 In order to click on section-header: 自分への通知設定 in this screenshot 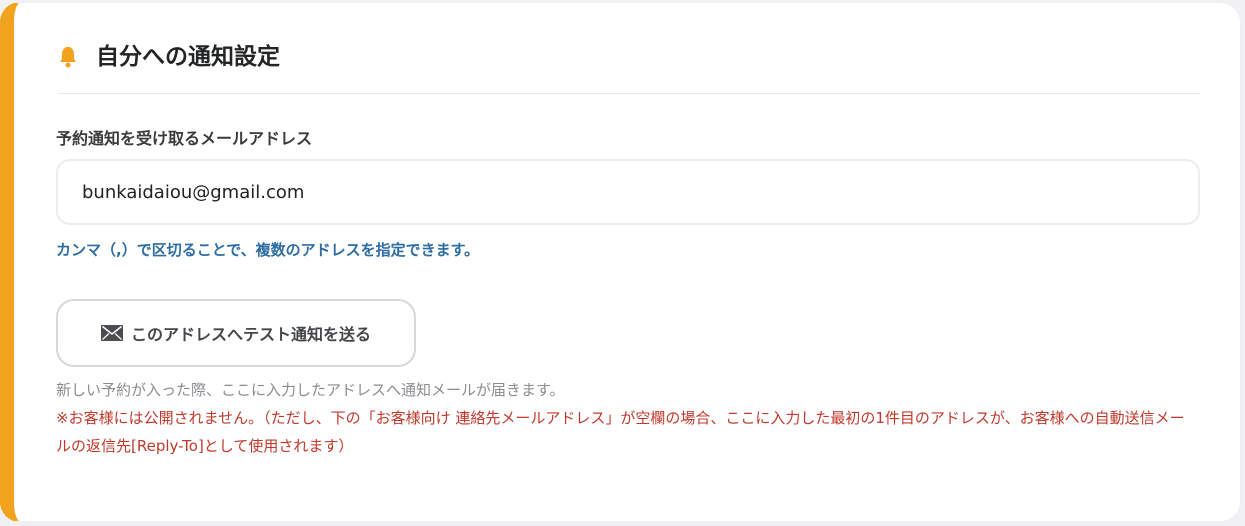, I will do `click(629, 67)`.